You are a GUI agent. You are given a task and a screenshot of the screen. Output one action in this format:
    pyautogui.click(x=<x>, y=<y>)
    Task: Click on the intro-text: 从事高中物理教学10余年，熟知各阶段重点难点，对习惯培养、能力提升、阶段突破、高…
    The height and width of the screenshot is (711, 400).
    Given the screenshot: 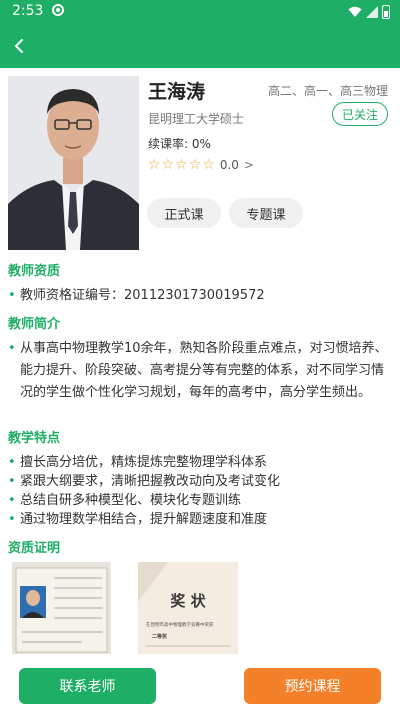 What is the action you would take?
    pyautogui.click(x=204, y=370)
    